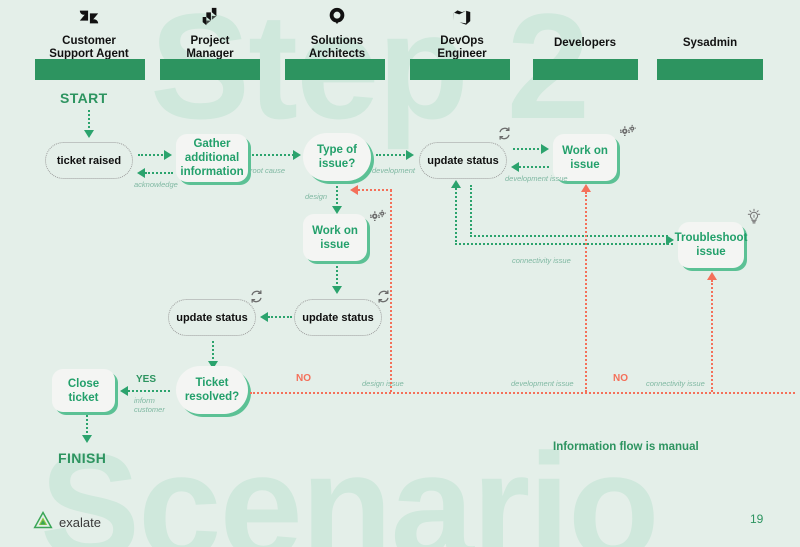 This screenshot has width=800, height=547. What do you see at coordinates (754, 217) in the screenshot?
I see `lightbulb-icon-sysadmin` at bounding box center [754, 217].